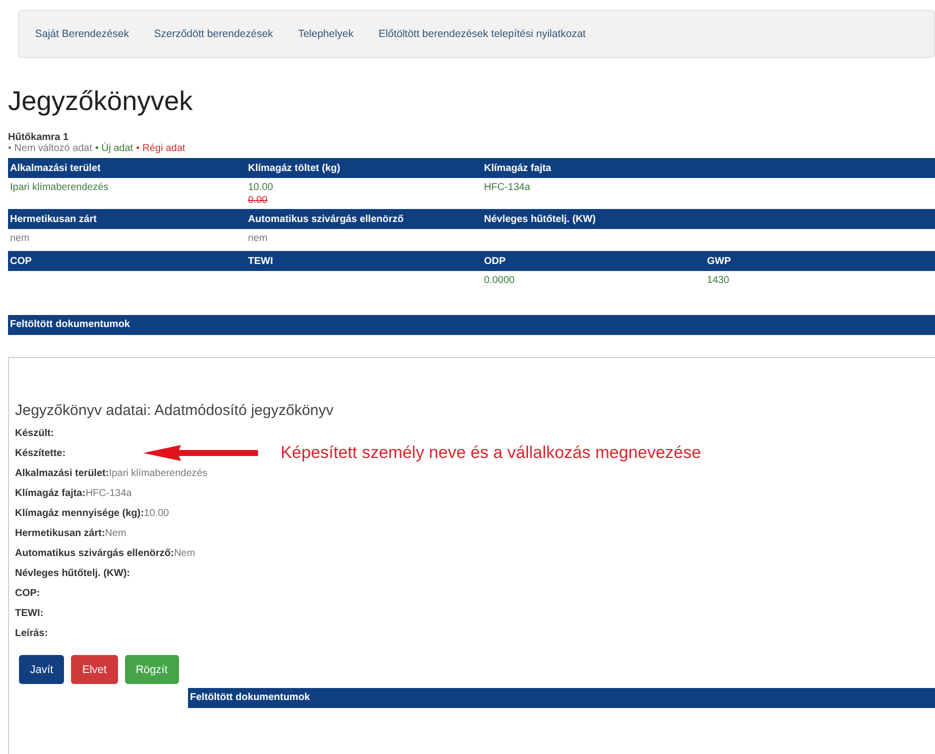 The height and width of the screenshot is (754, 935). Describe the element at coordinates (40, 453) in the screenshot. I see `field-label: Készítette:` at that location.